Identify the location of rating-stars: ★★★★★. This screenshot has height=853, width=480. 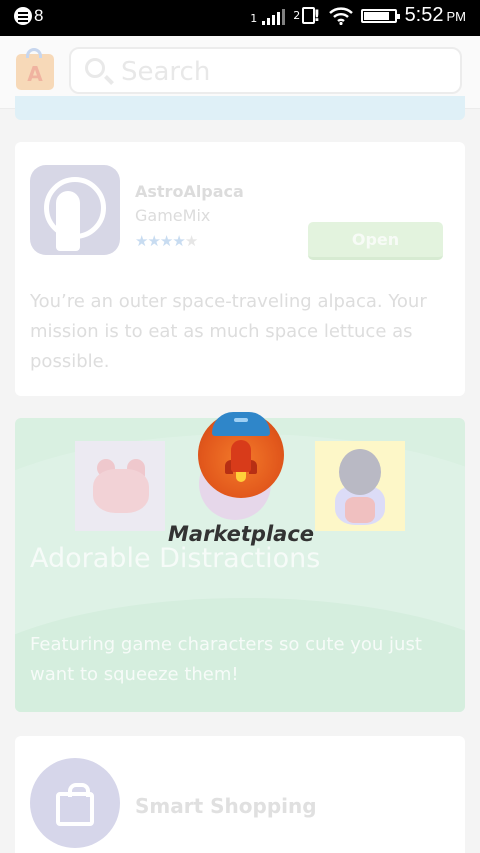
(166, 241).